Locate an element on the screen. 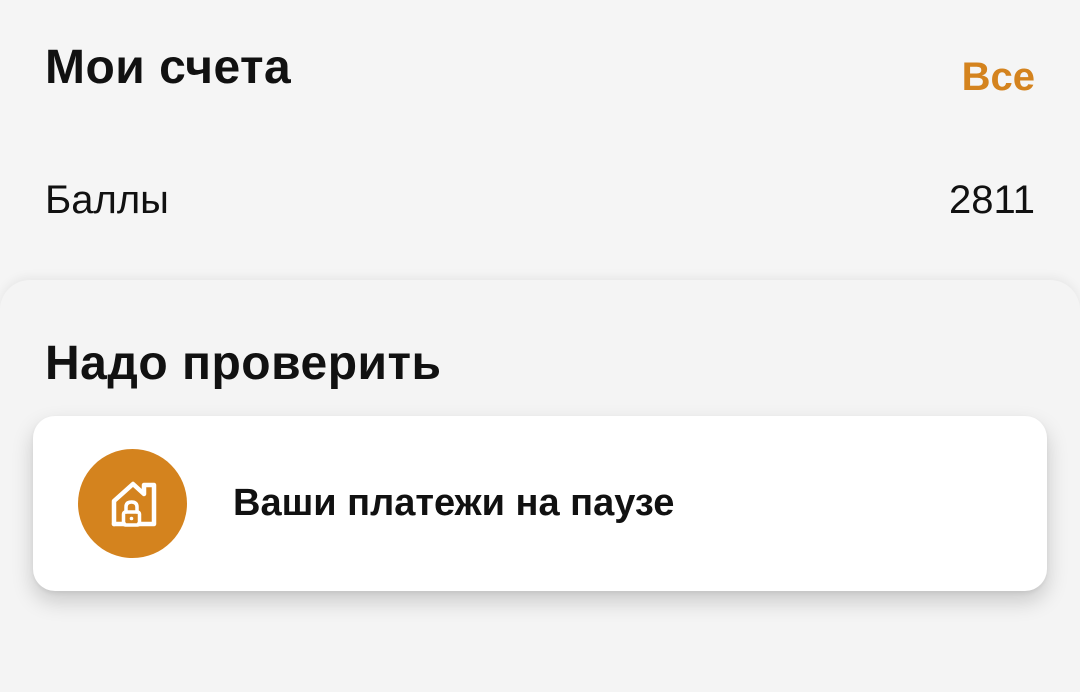 This screenshot has height=692, width=1080. all-accounts-link: Все is located at coordinates (998, 77).